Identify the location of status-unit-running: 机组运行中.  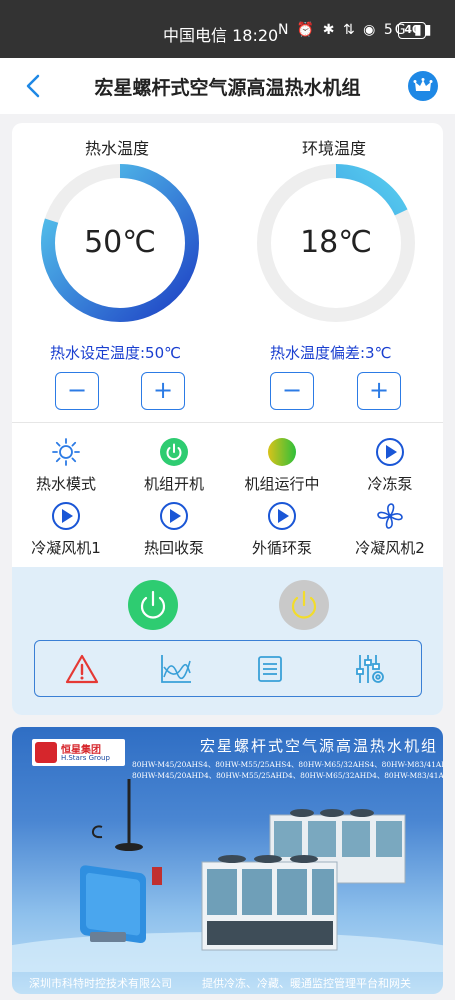
(282, 465).